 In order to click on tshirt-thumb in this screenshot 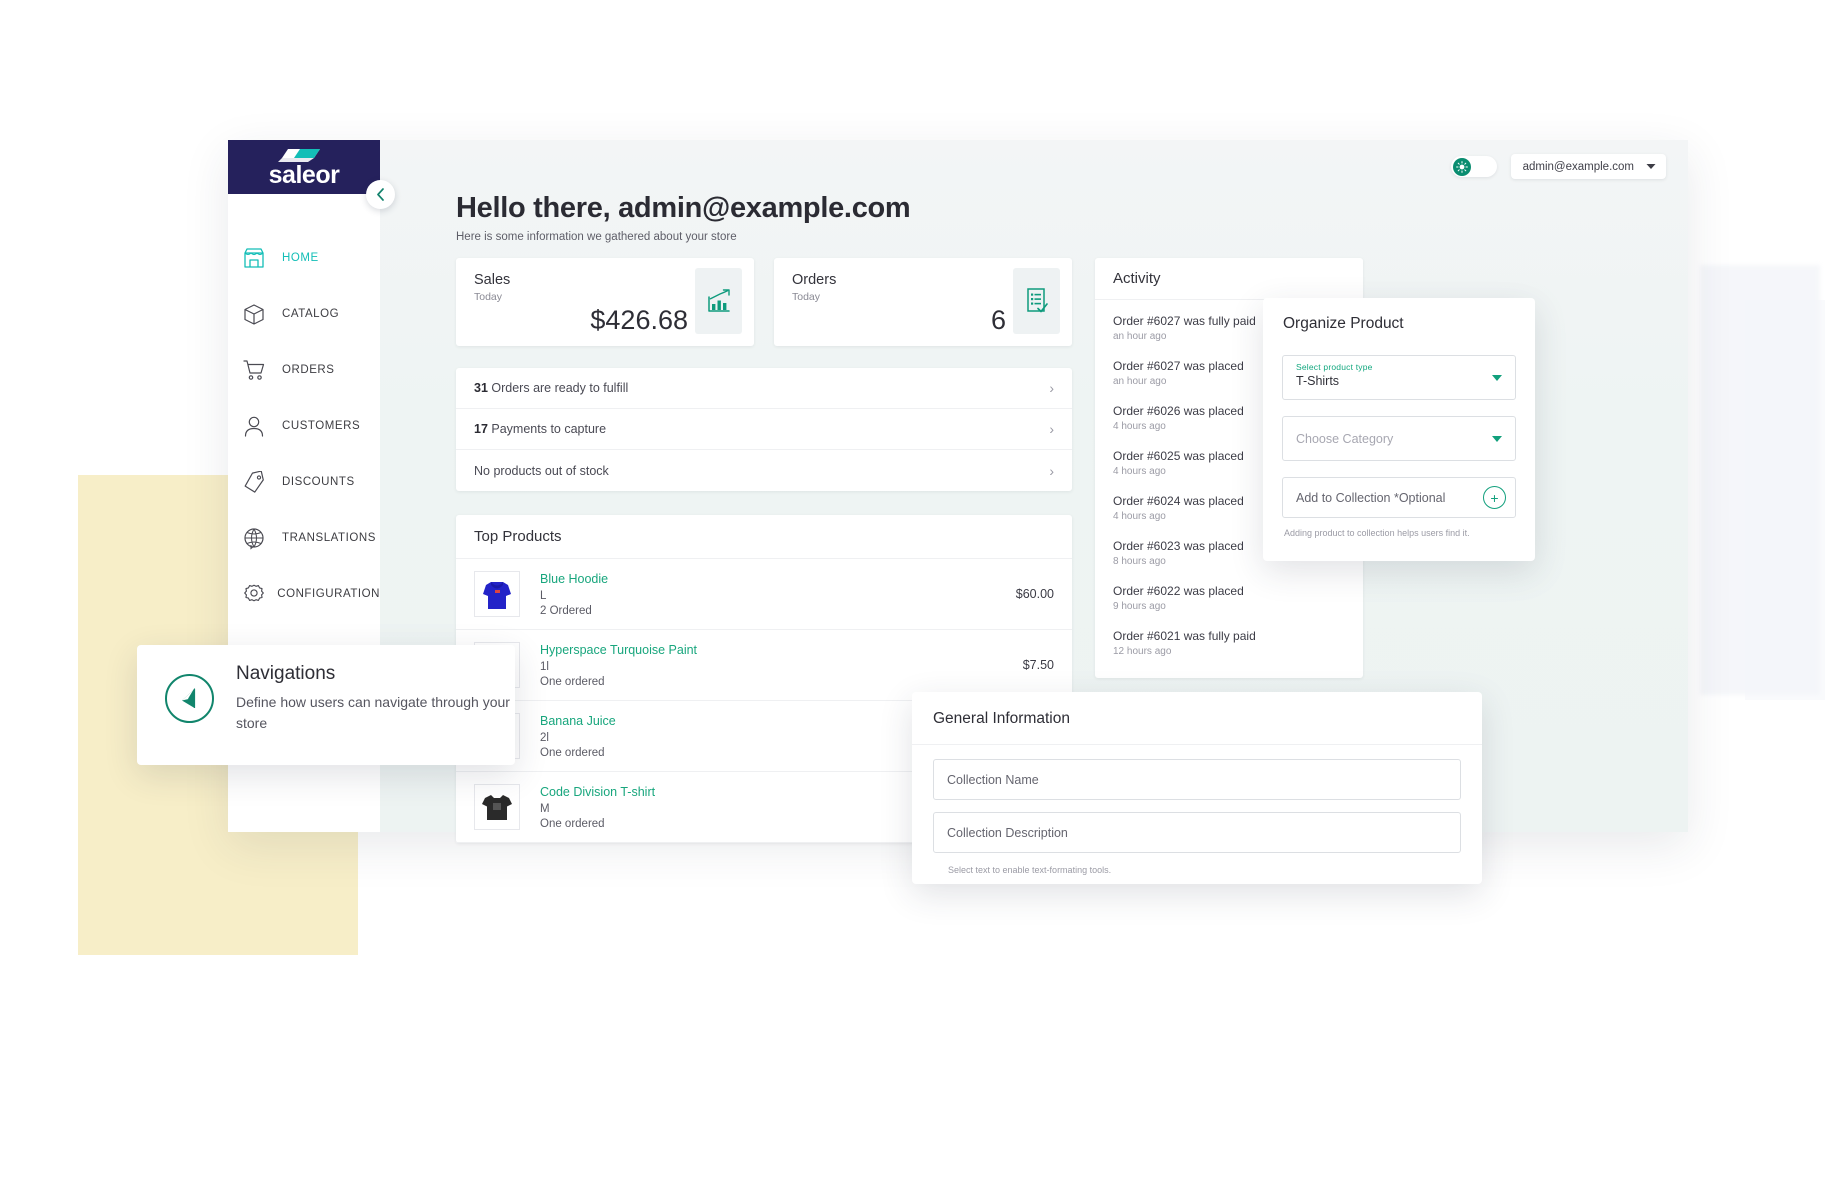, I will do `click(497, 807)`.